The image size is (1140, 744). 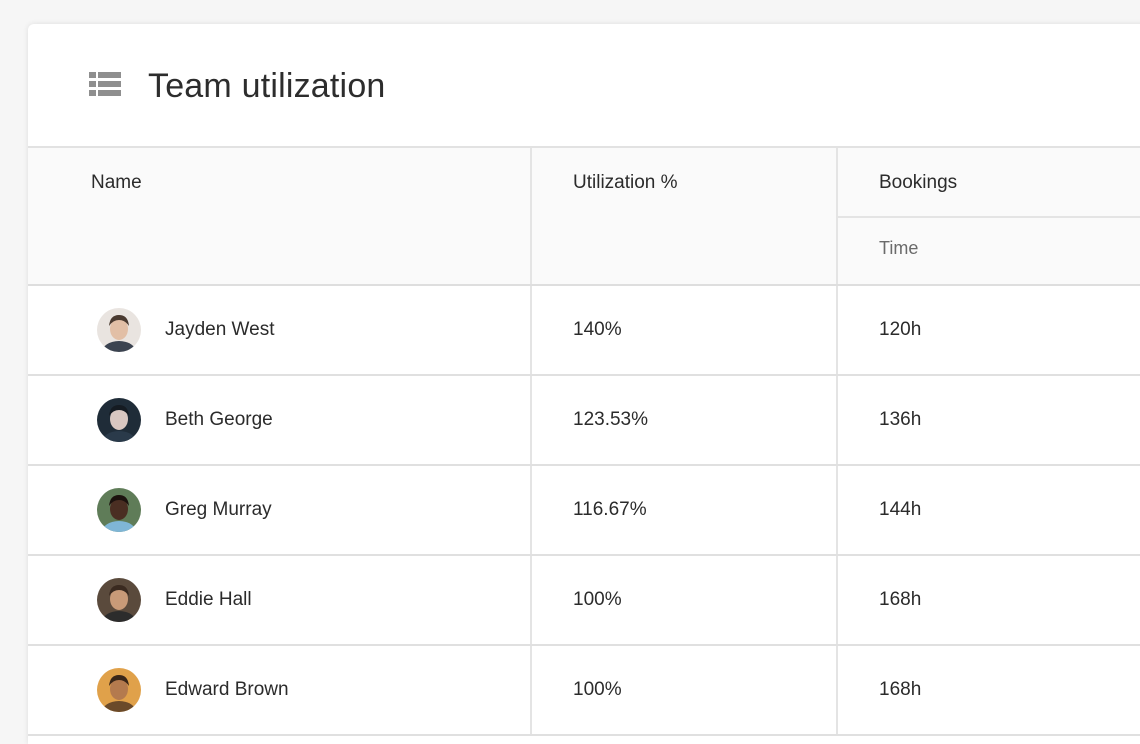 I want to click on time-value: 136h, so click(x=900, y=419).